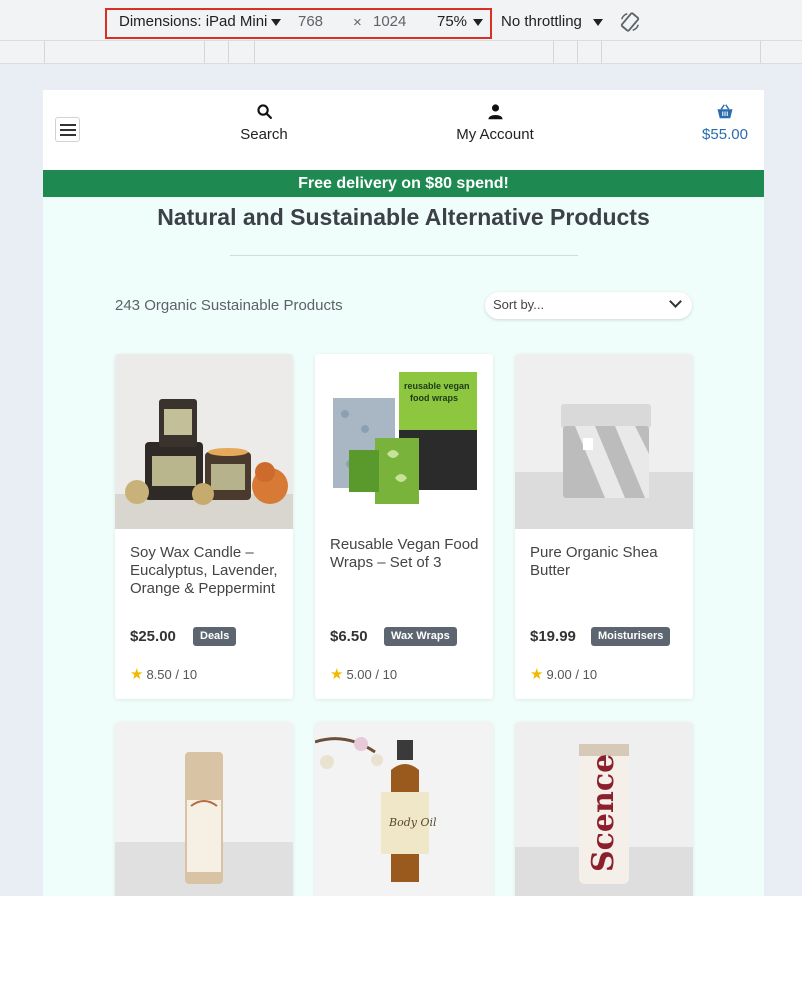 Image resolution: width=802 pixels, height=1000 pixels. What do you see at coordinates (404, 441) in the screenshot?
I see `product-image-food-wraps: reusable vegan food wraps` at bounding box center [404, 441].